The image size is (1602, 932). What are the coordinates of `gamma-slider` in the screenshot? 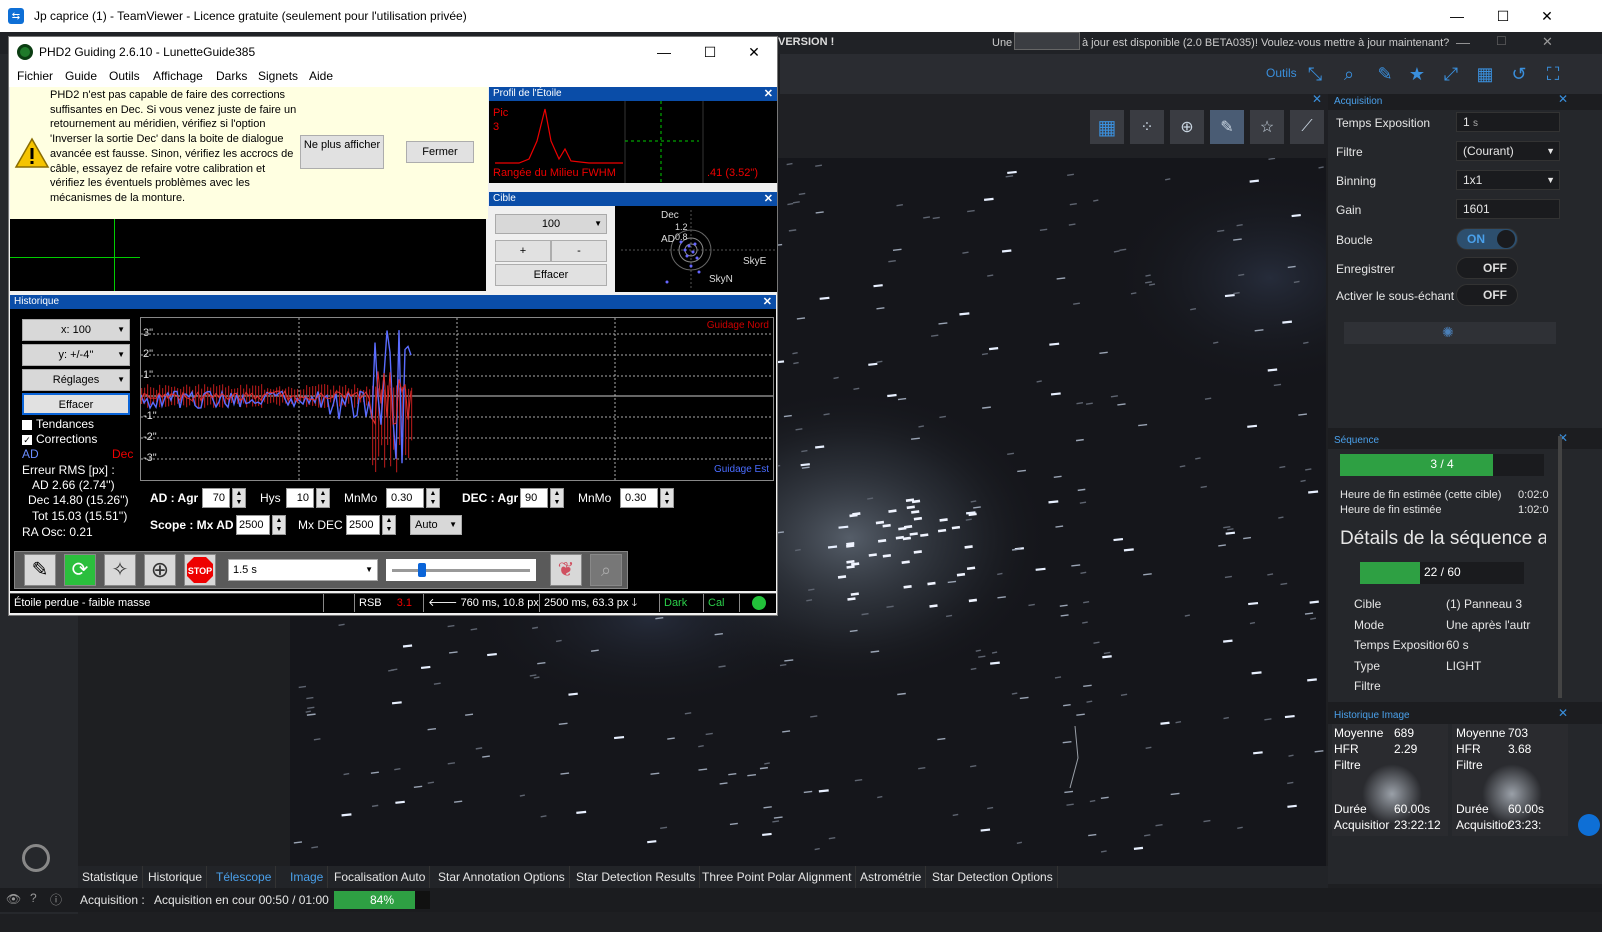 It's located at (461, 570).